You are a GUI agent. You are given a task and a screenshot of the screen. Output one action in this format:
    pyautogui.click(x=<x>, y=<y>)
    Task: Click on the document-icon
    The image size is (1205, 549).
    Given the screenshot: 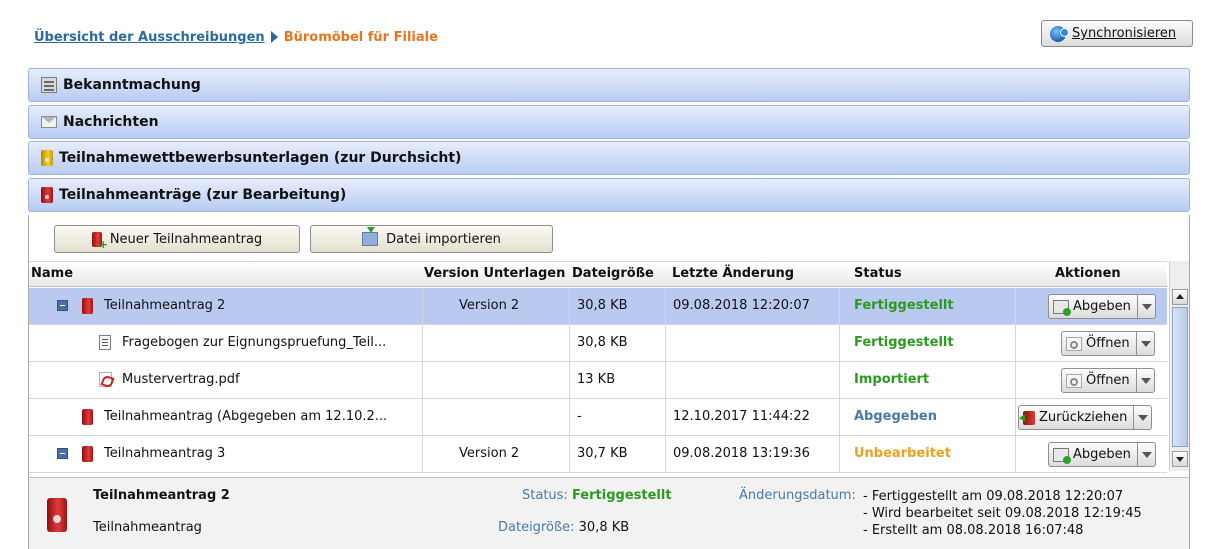 What is the action you would take?
    pyautogui.click(x=105, y=342)
    